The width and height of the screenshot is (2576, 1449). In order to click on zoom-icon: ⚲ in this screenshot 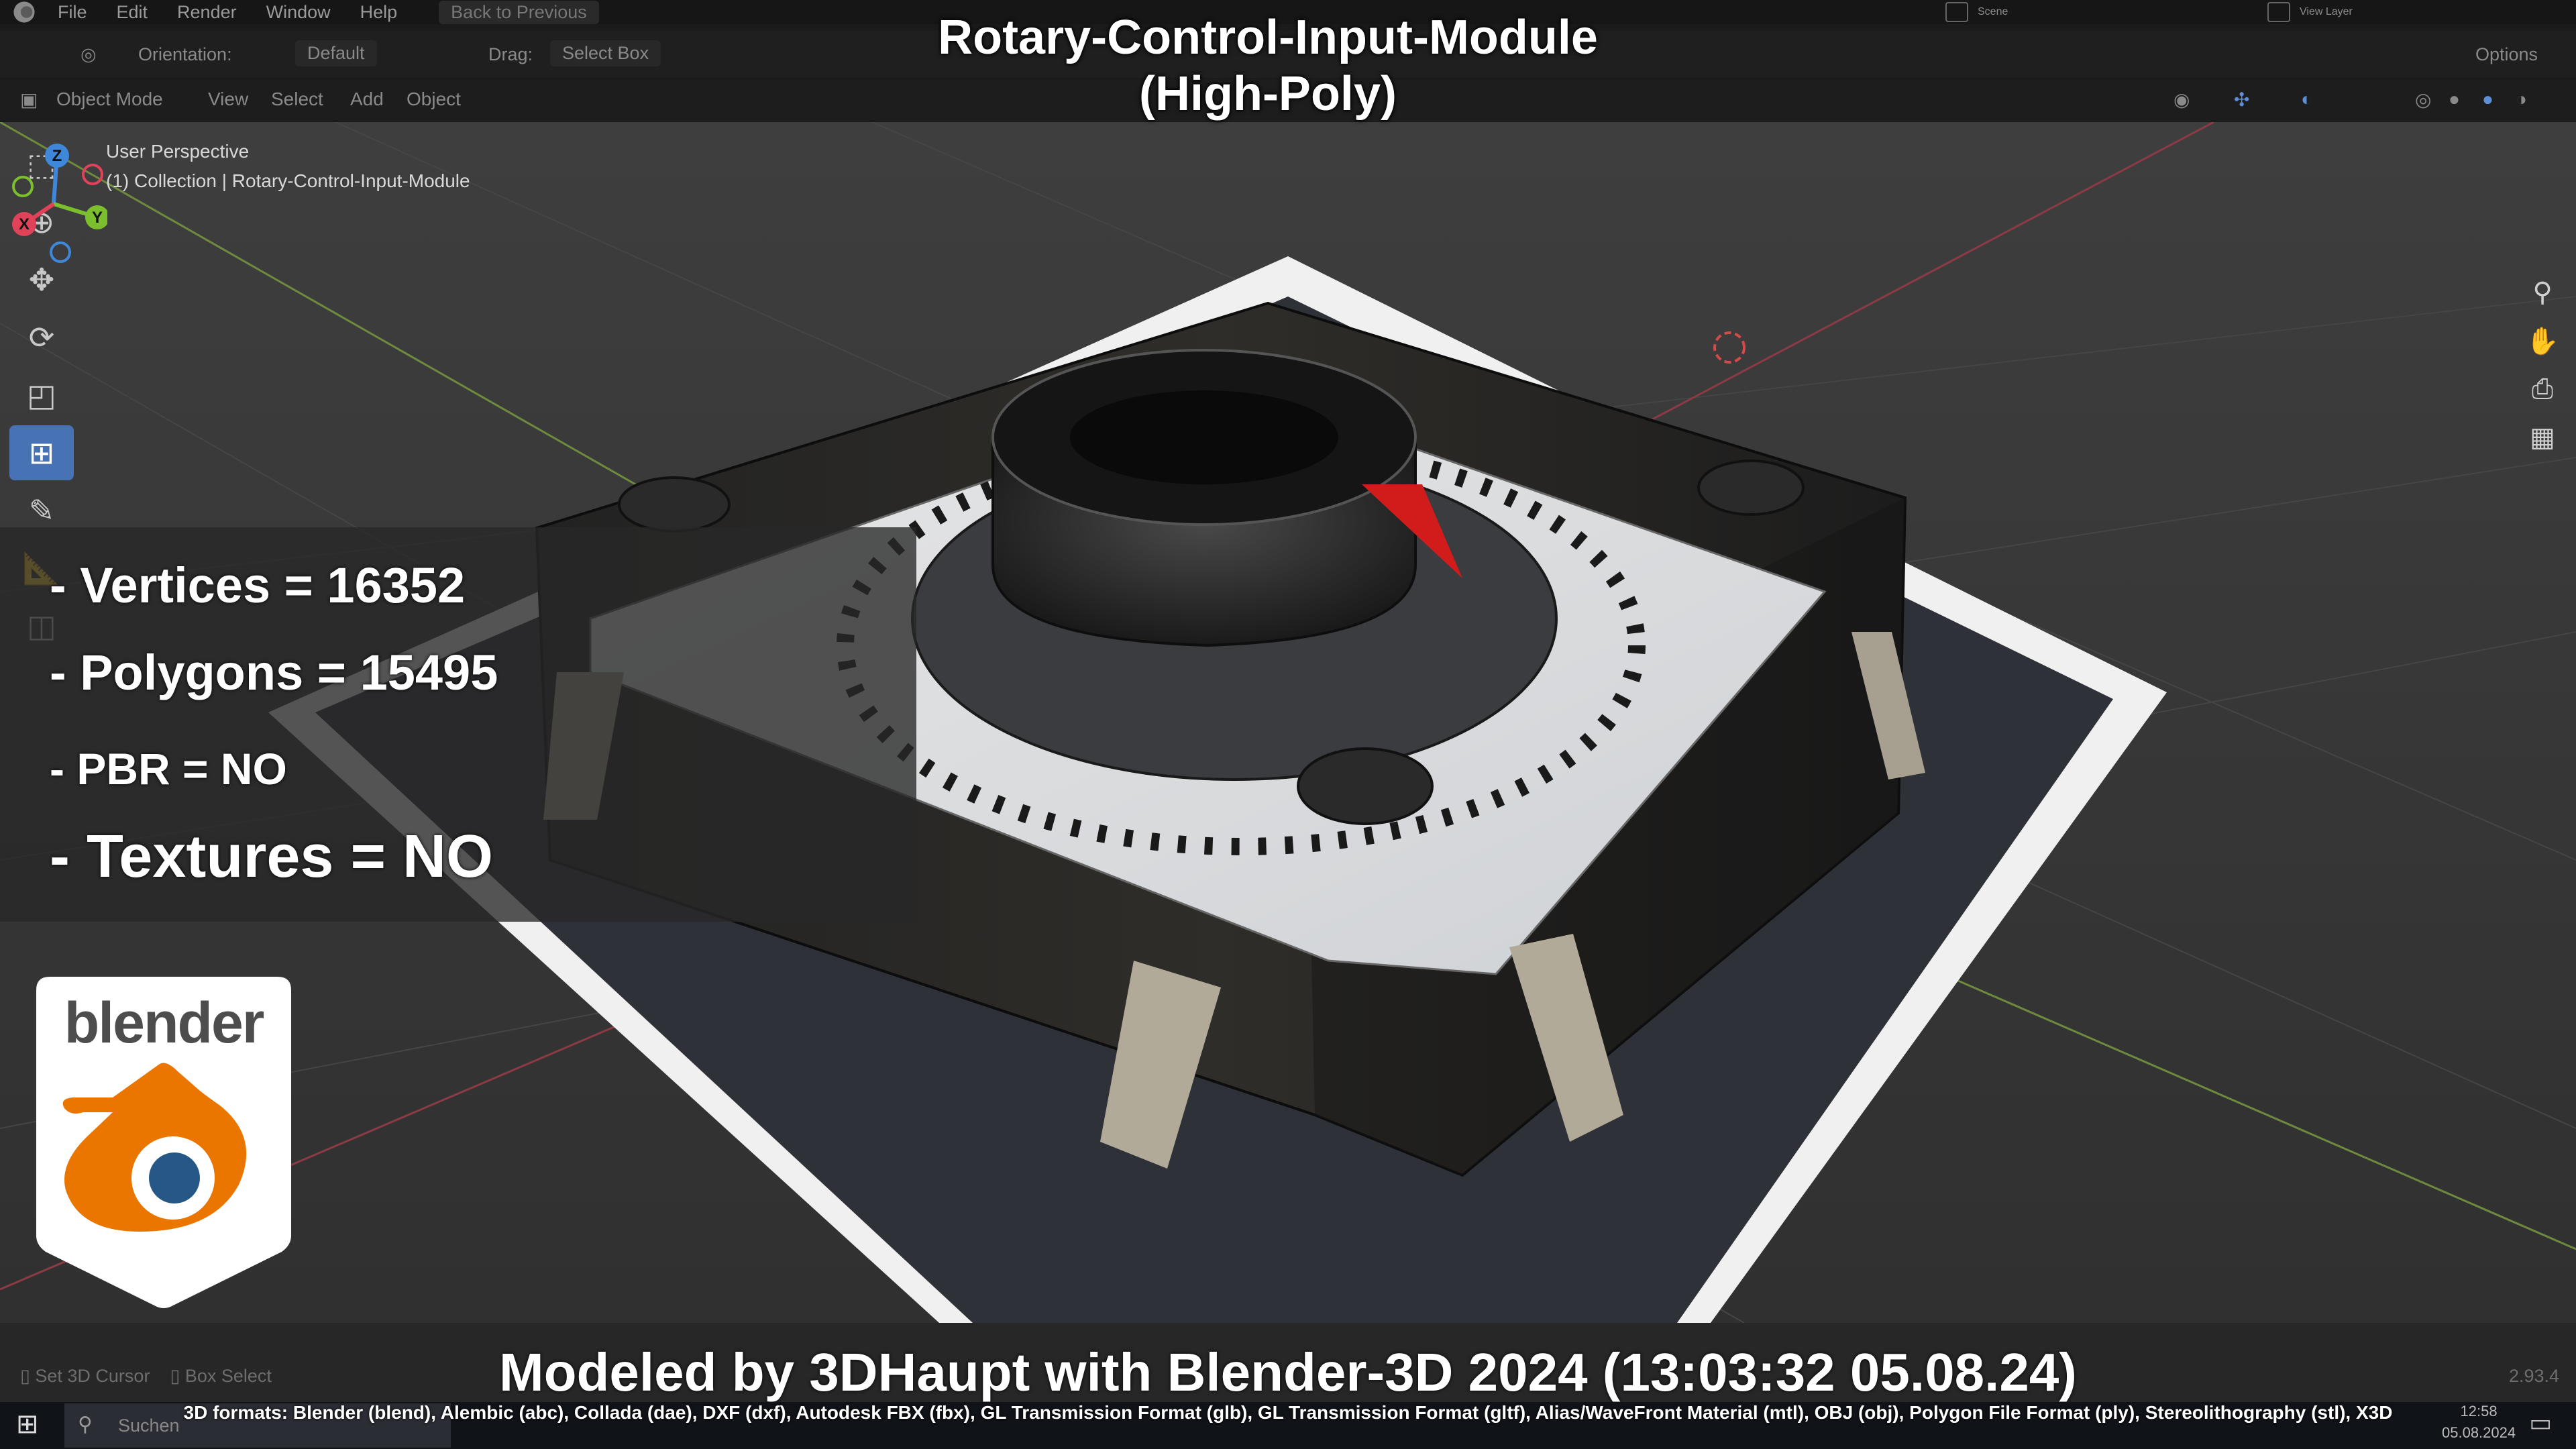, I will do `click(2542, 292)`.